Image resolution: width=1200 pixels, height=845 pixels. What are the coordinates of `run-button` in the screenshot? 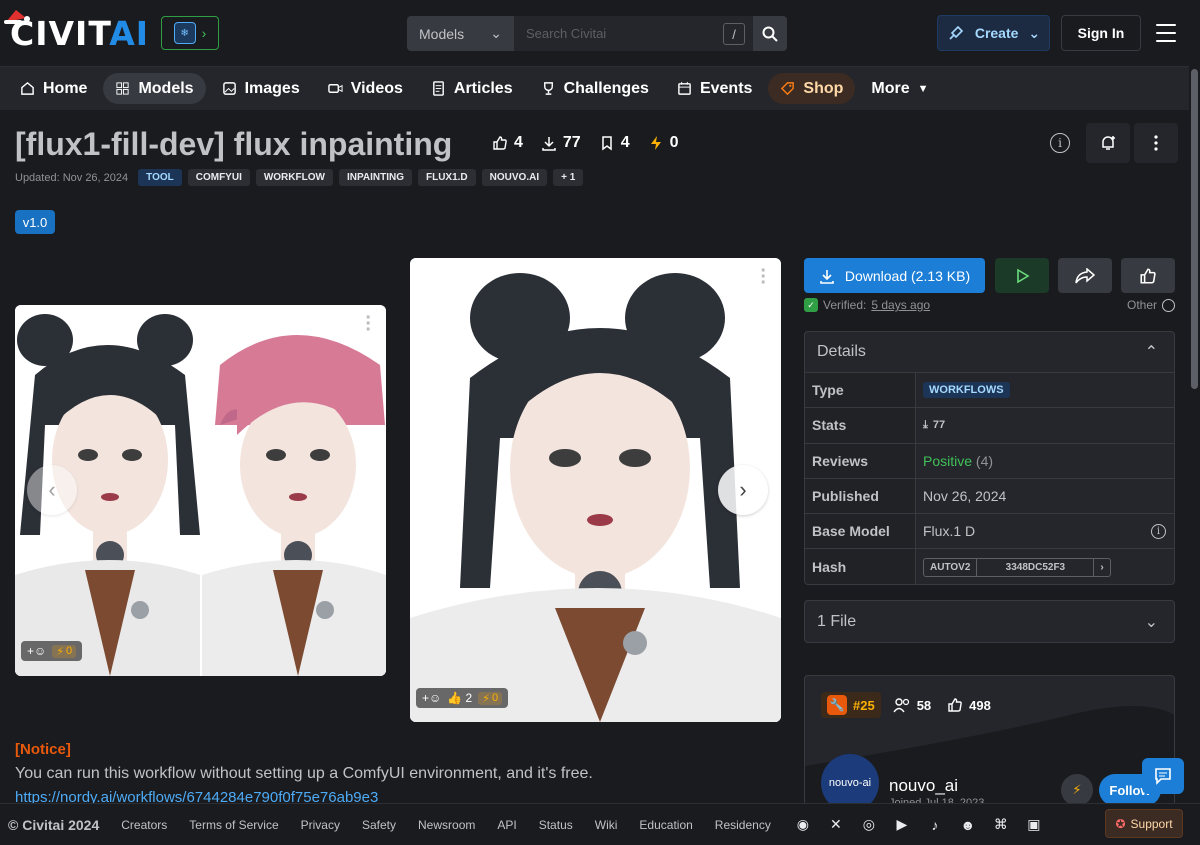 It's located at (1022, 275).